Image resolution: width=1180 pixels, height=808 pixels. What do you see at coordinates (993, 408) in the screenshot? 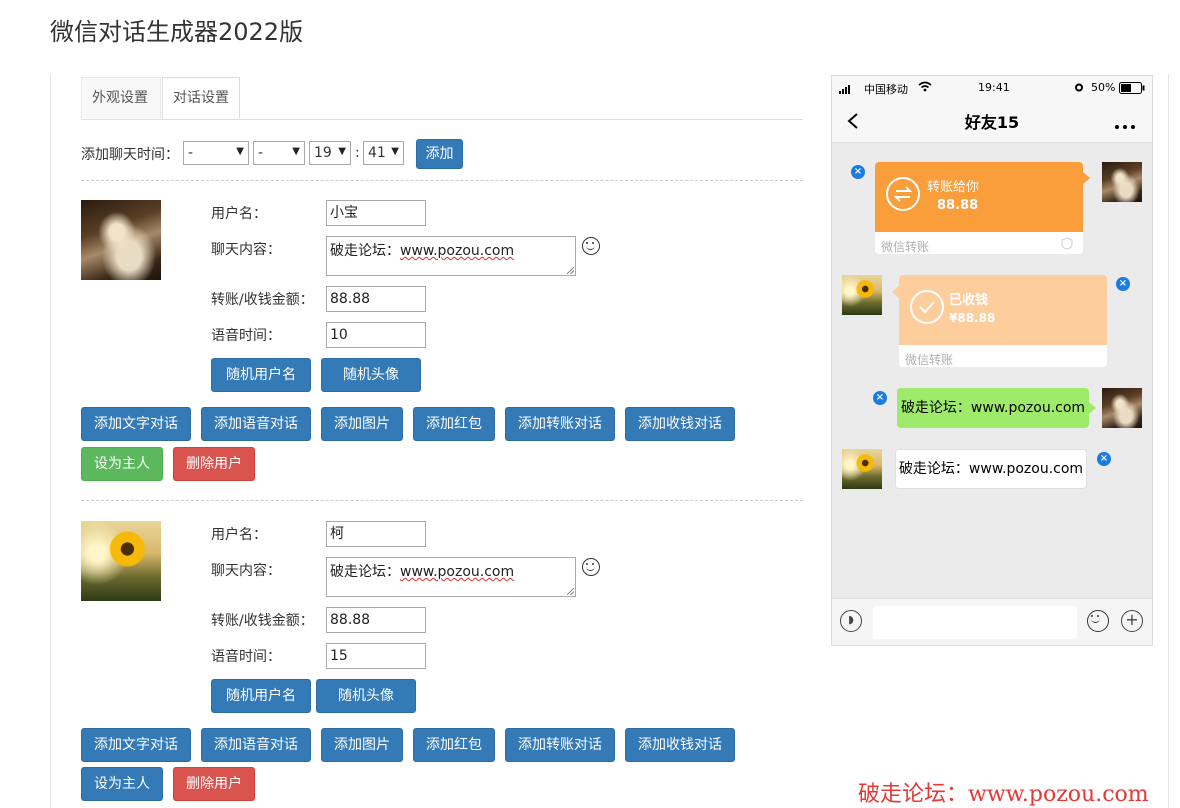
I see `text-bubble-right: 破走论坛：www.pozou.com` at bounding box center [993, 408].